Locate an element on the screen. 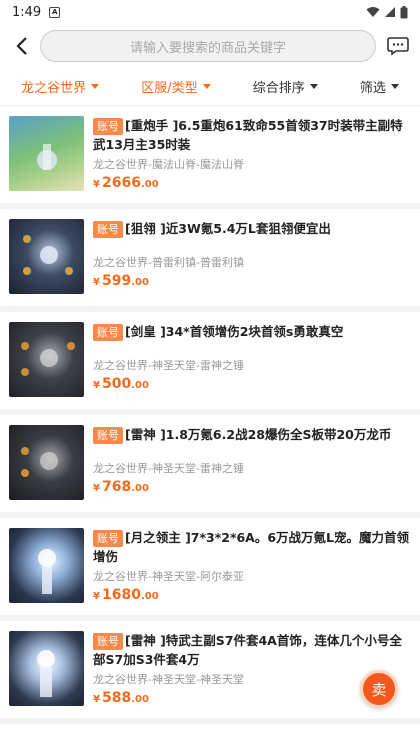 Image resolution: width=420 pixels, height=746 pixels. status-bar: 1:49 A is located at coordinates (210, 12).